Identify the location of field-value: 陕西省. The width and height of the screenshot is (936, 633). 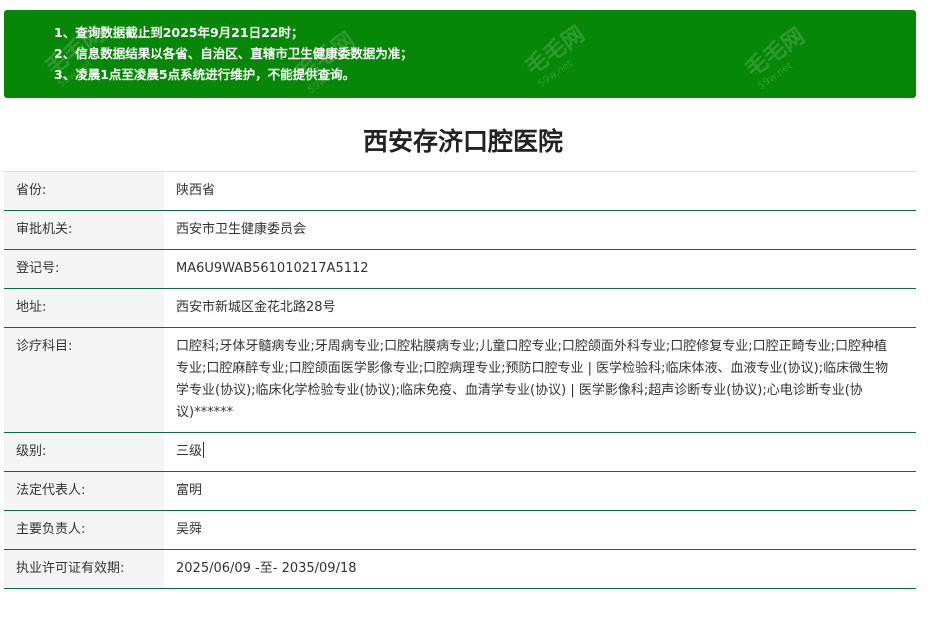
(540, 191).